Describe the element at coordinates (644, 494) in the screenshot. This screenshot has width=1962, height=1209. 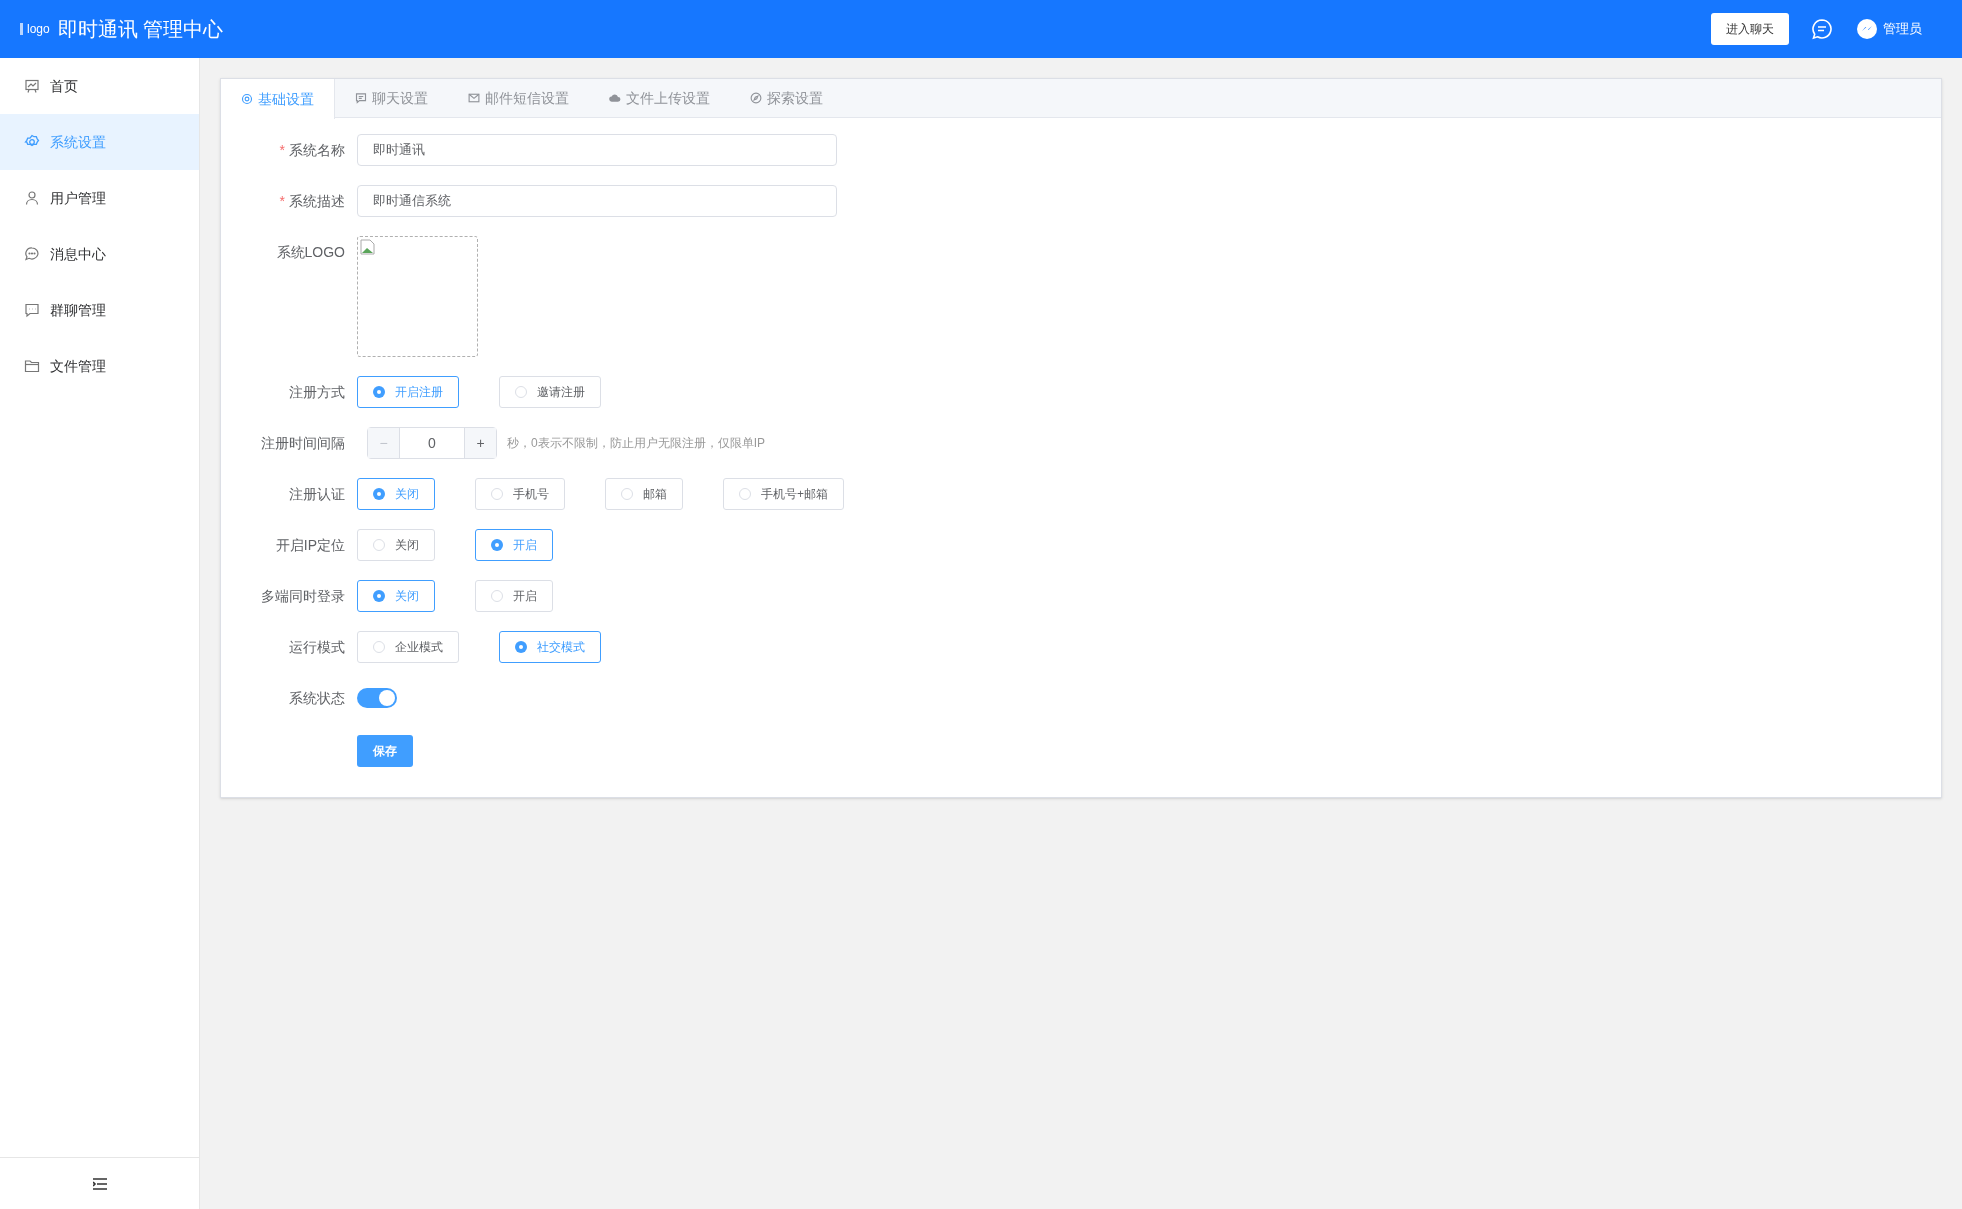
I see `radio-option: 邮箱` at that location.